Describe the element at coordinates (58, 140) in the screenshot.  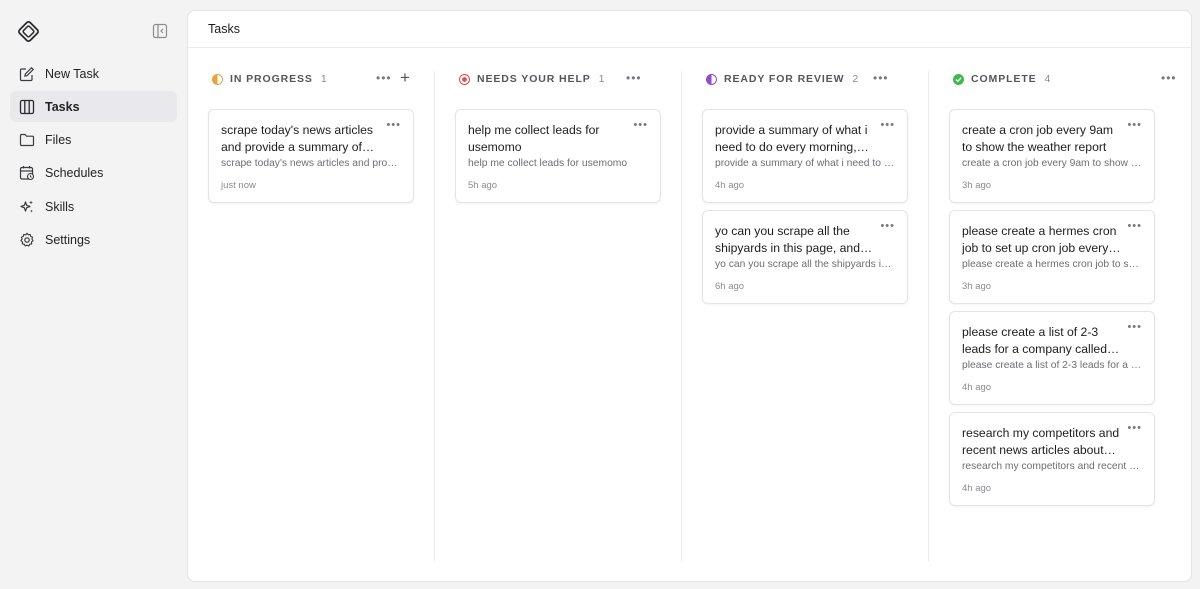
I see `sidebar-item-label: Files` at that location.